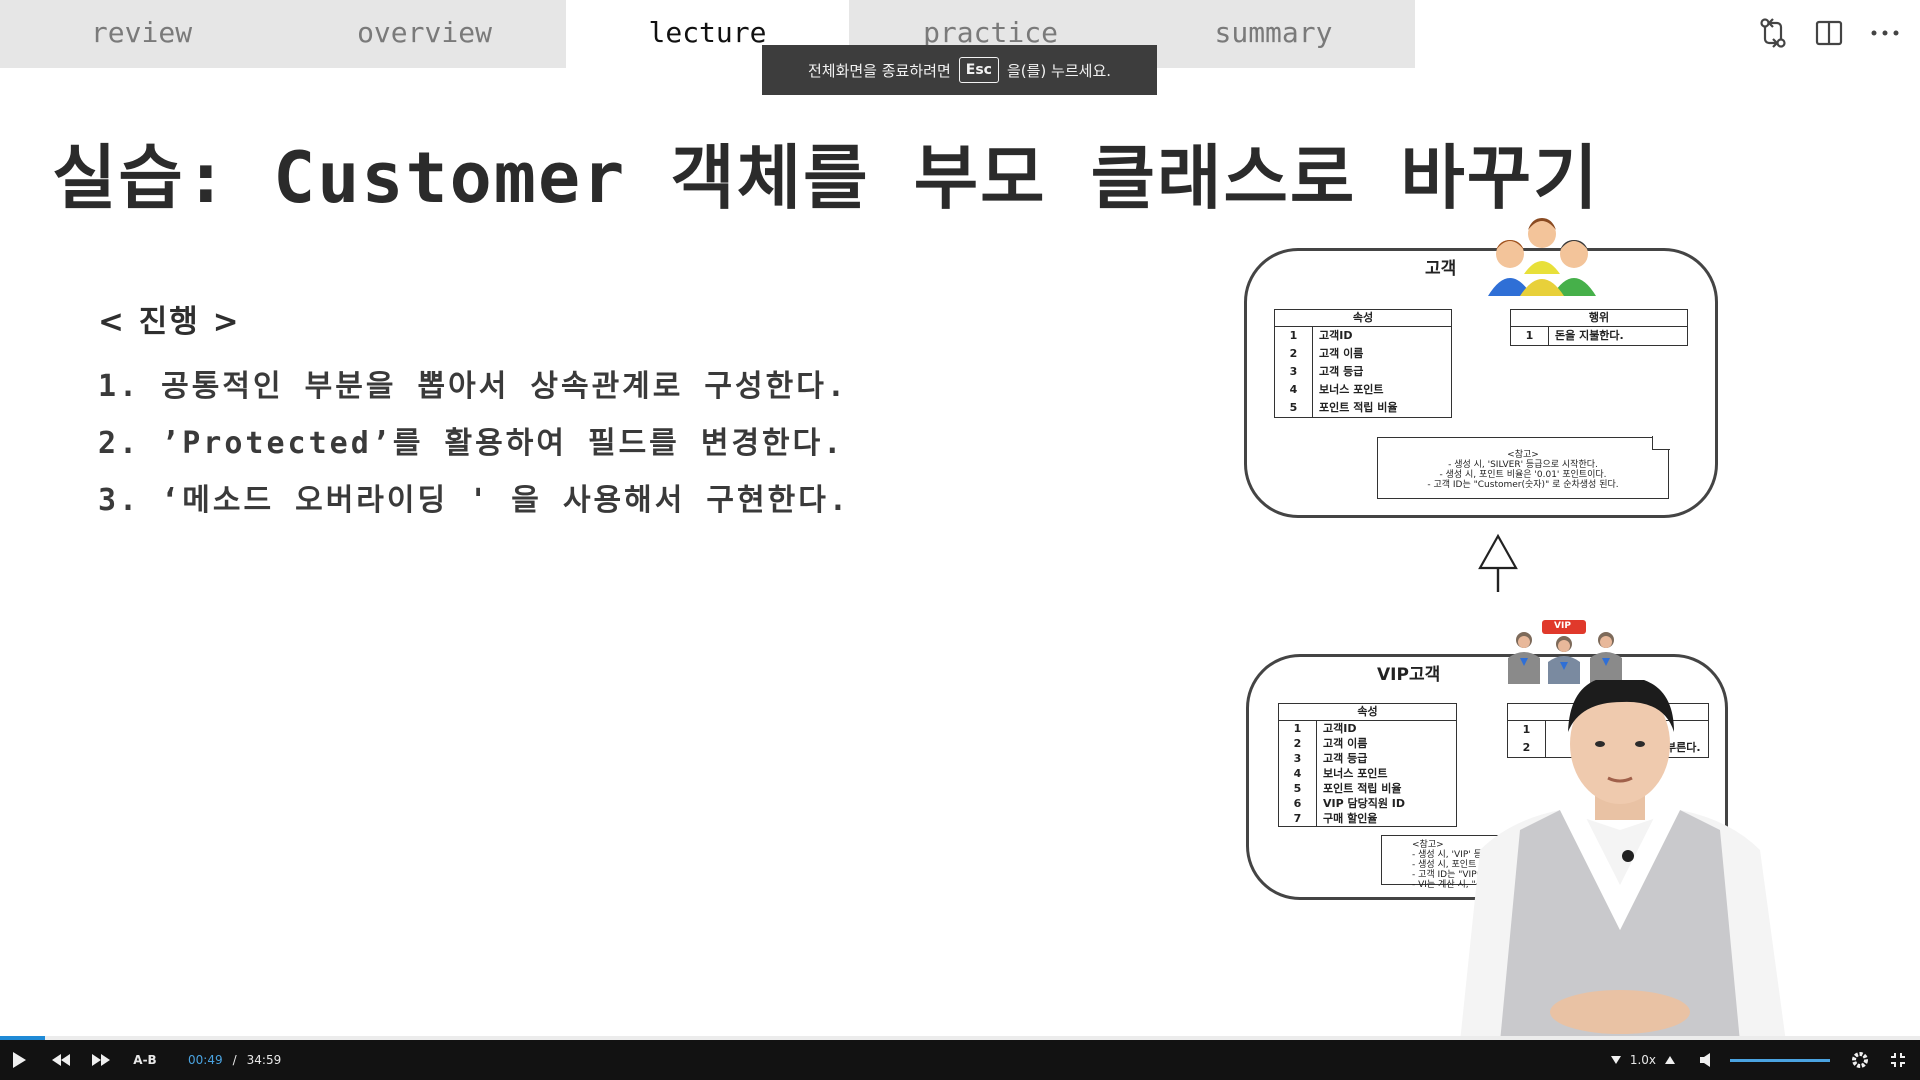 This screenshot has height=1080, width=1920. I want to click on player-controls: A-B 00:49 / 34:59 1.0x, so click(960, 1060).